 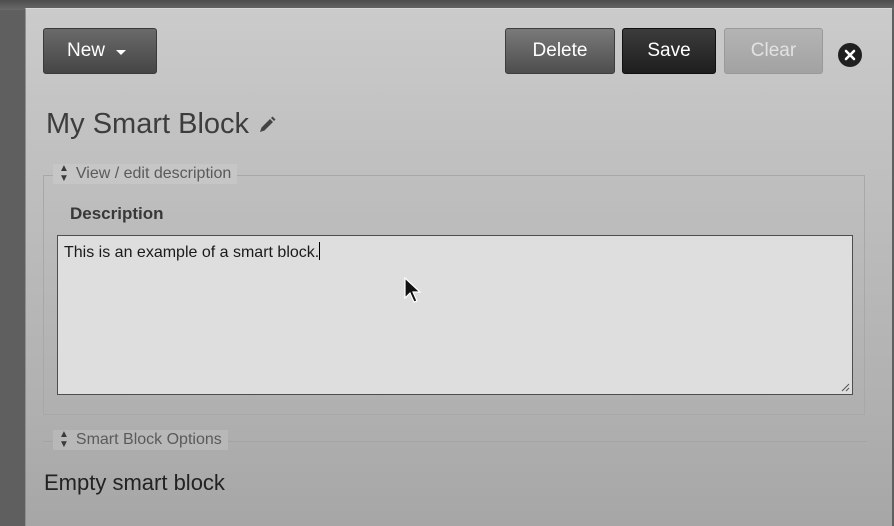 I want to click on edit-title-button, so click(x=267, y=125).